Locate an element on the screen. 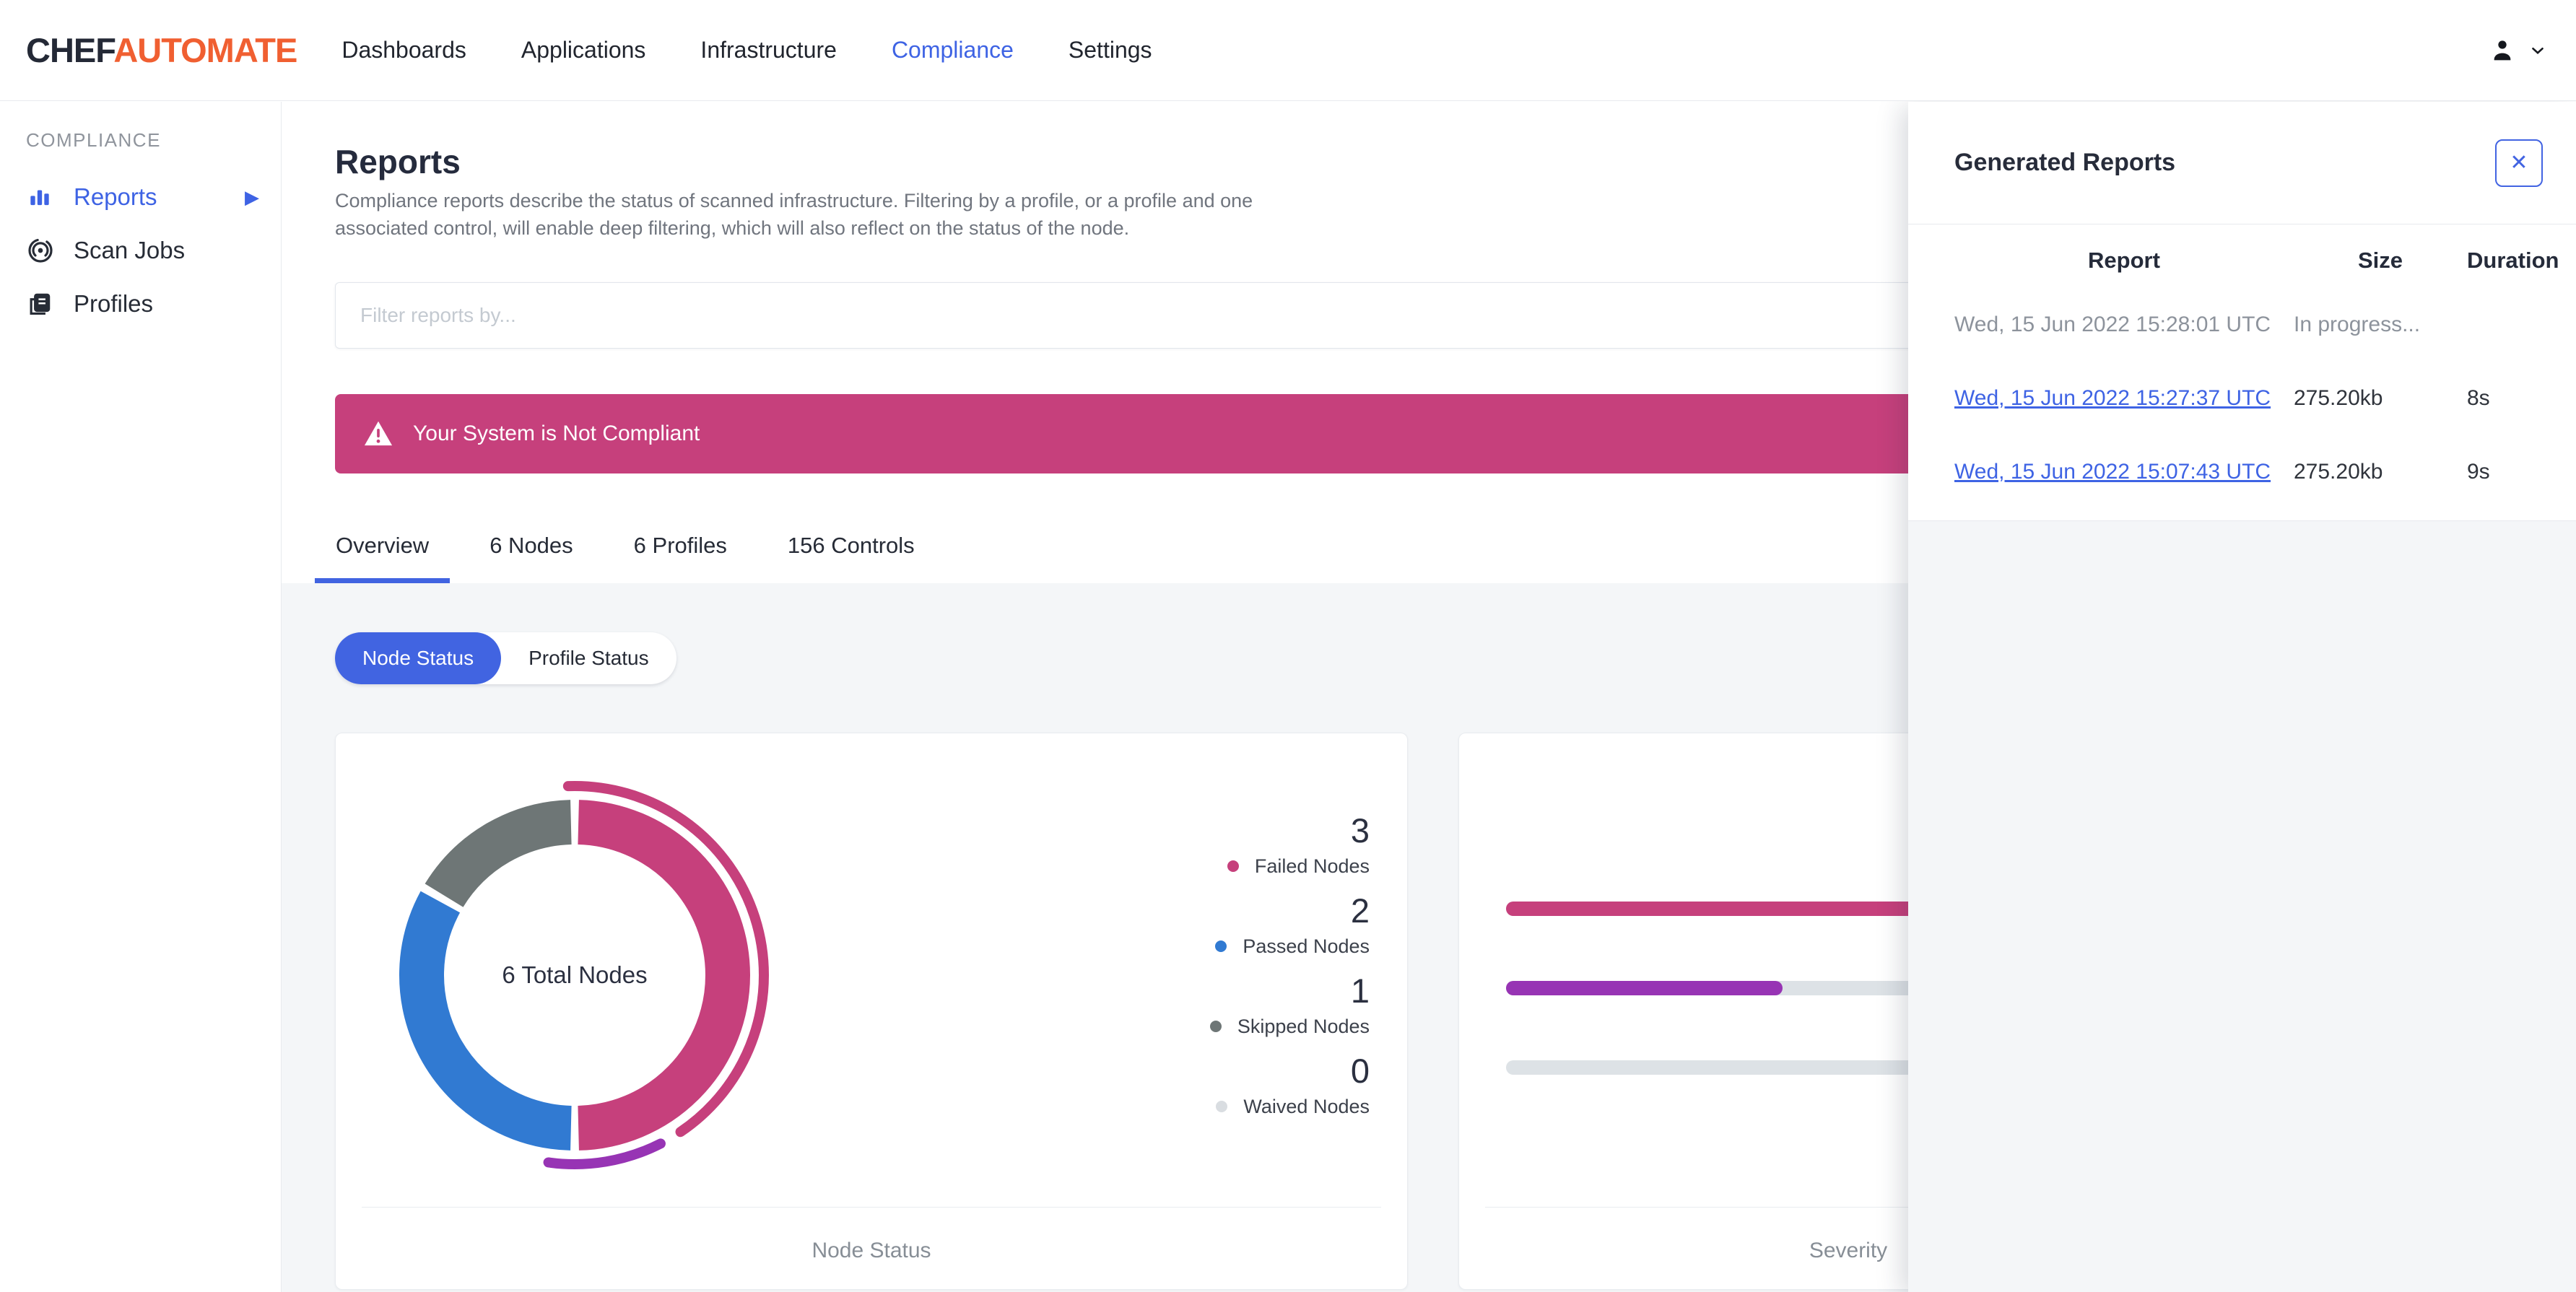 The image size is (2576, 1292). report-tabs: Overview 6 Nodes 6 Profiles 156 Controls is located at coordinates (625, 545).